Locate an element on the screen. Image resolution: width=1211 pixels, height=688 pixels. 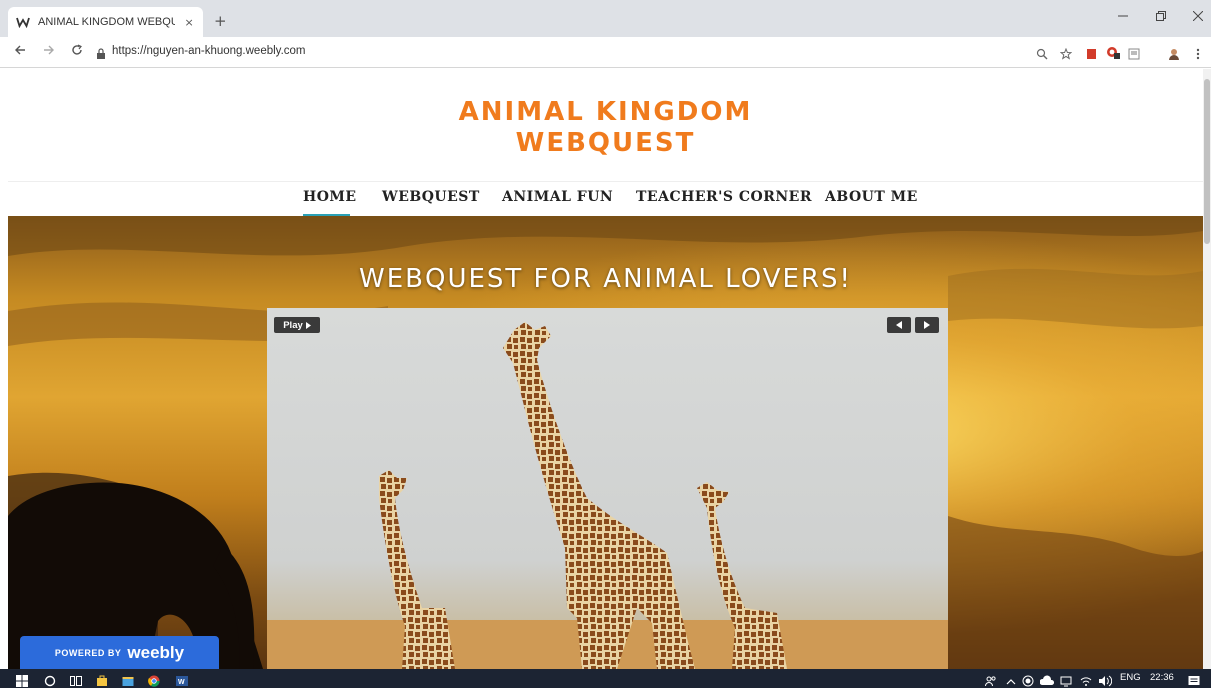
tab-close-icon: × is located at coordinates (189, 22).